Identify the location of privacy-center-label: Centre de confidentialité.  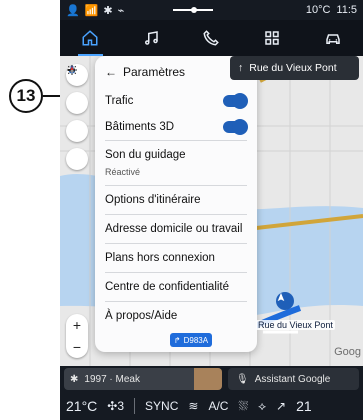
(167, 287).